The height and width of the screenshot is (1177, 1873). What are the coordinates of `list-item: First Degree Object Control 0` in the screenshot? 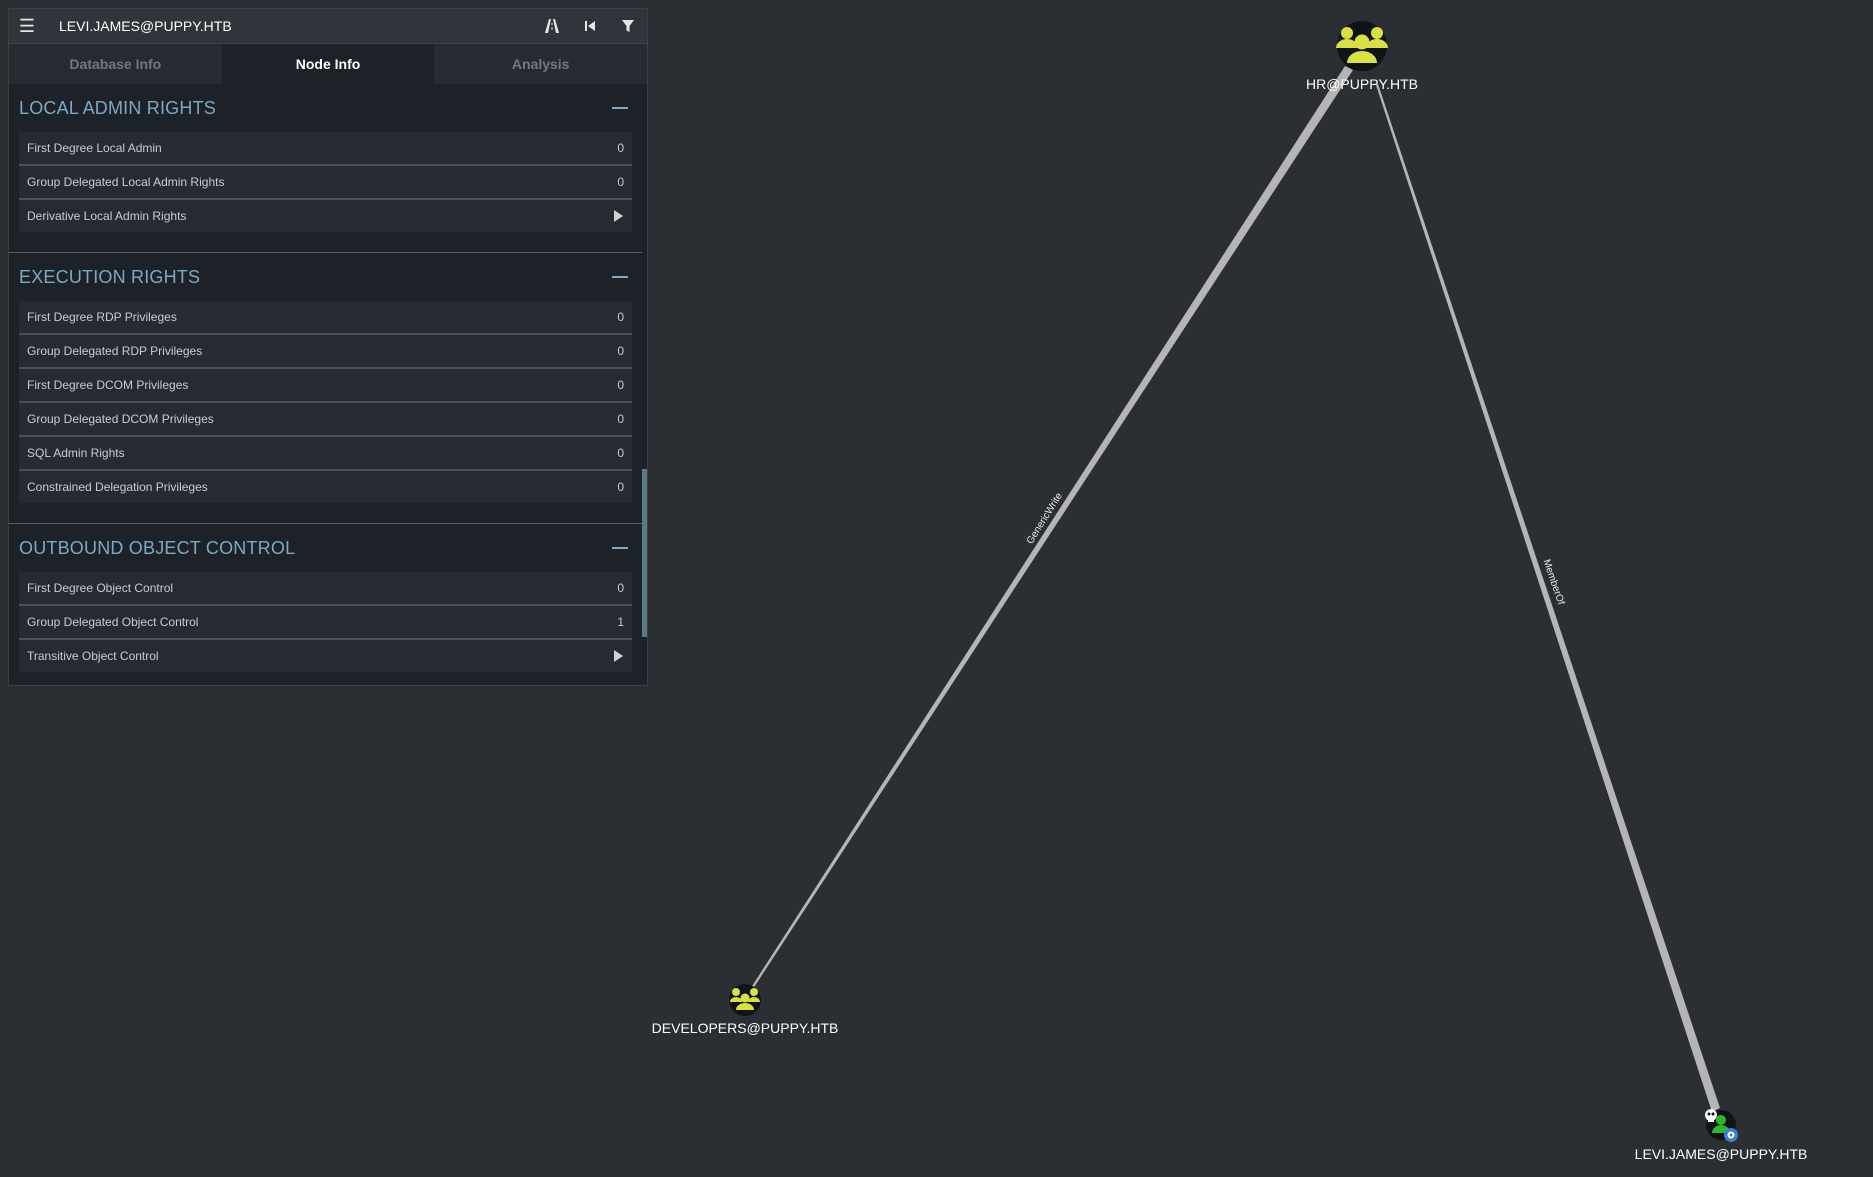 It's located at (325, 589).